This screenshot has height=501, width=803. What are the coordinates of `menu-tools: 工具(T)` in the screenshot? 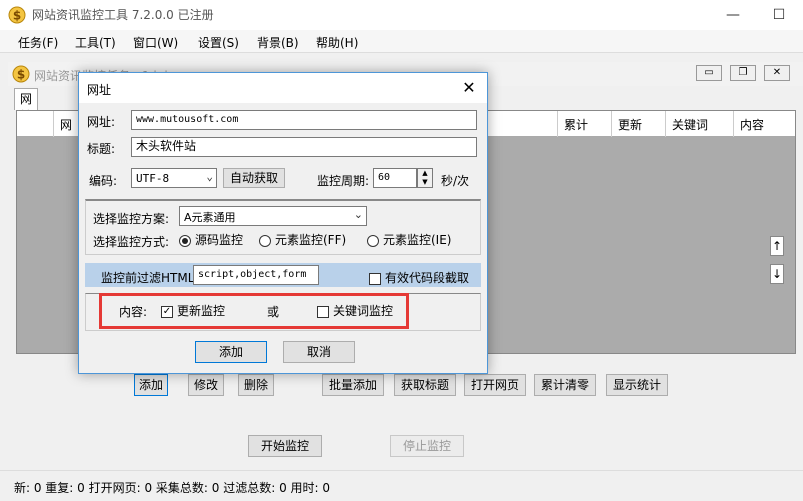 It's located at (95, 42).